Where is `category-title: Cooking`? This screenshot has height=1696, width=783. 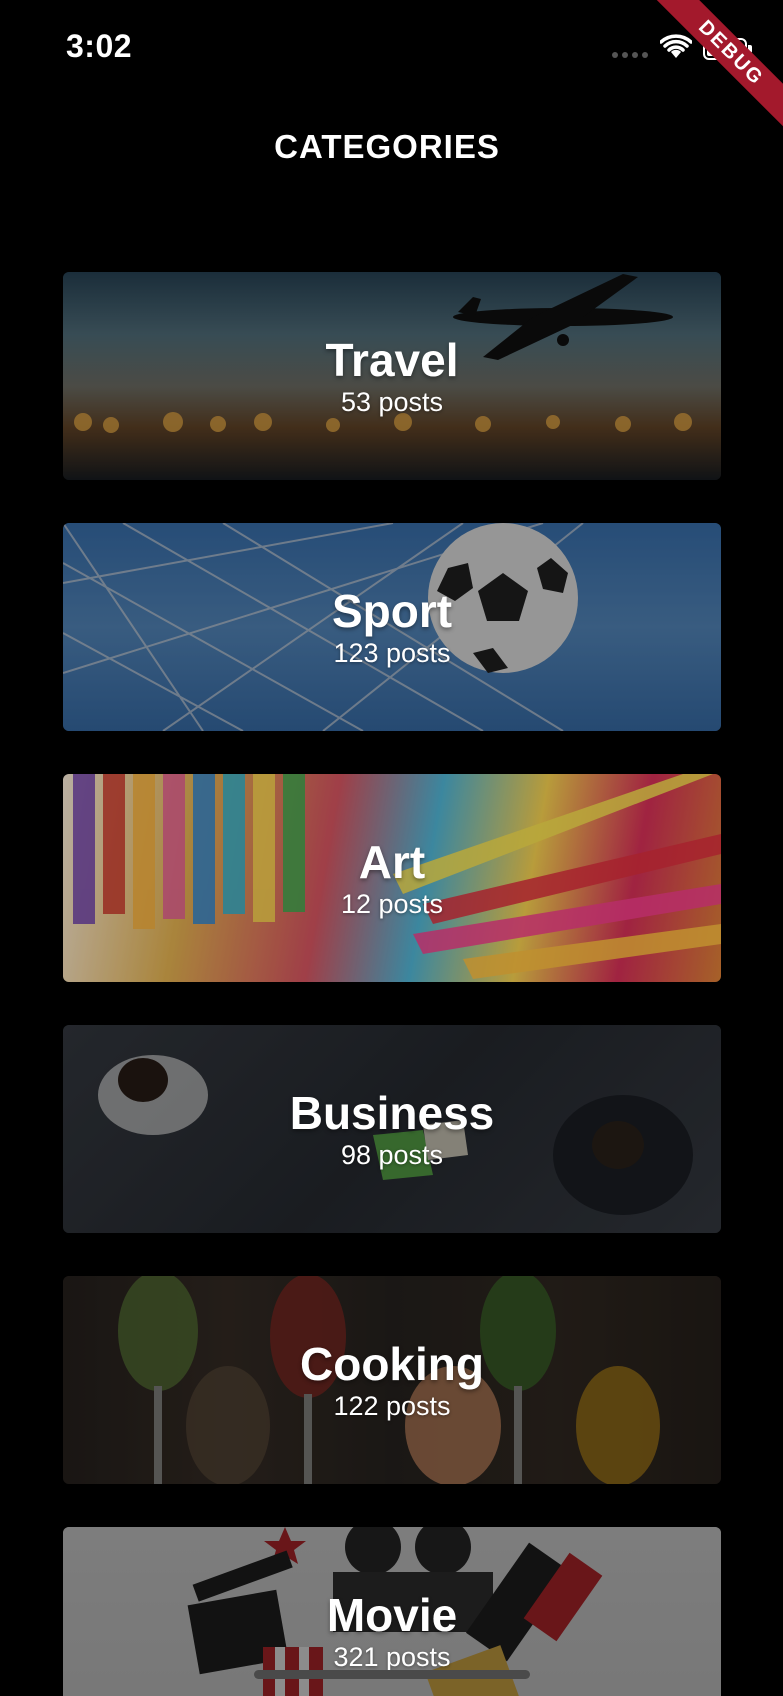
category-title: Cooking is located at coordinates (392, 1364).